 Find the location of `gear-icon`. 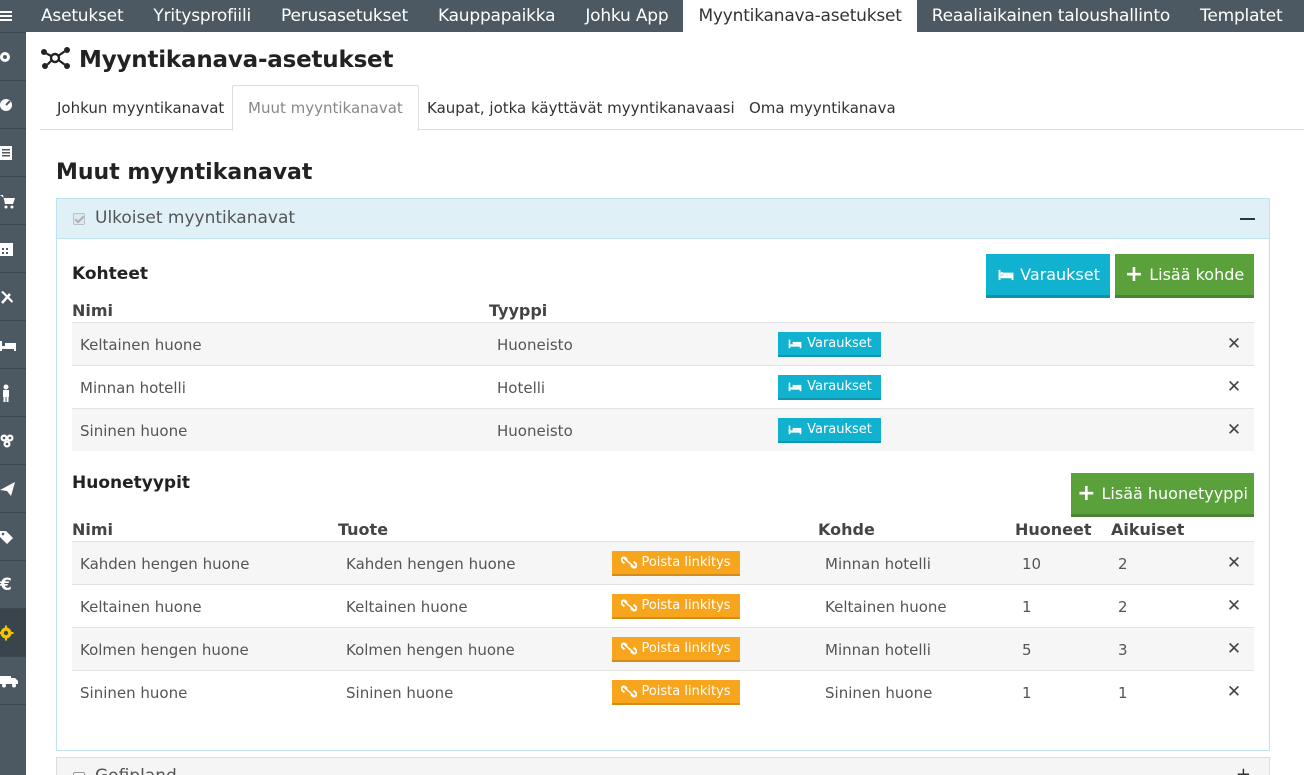

gear-icon is located at coordinates (13, 633).